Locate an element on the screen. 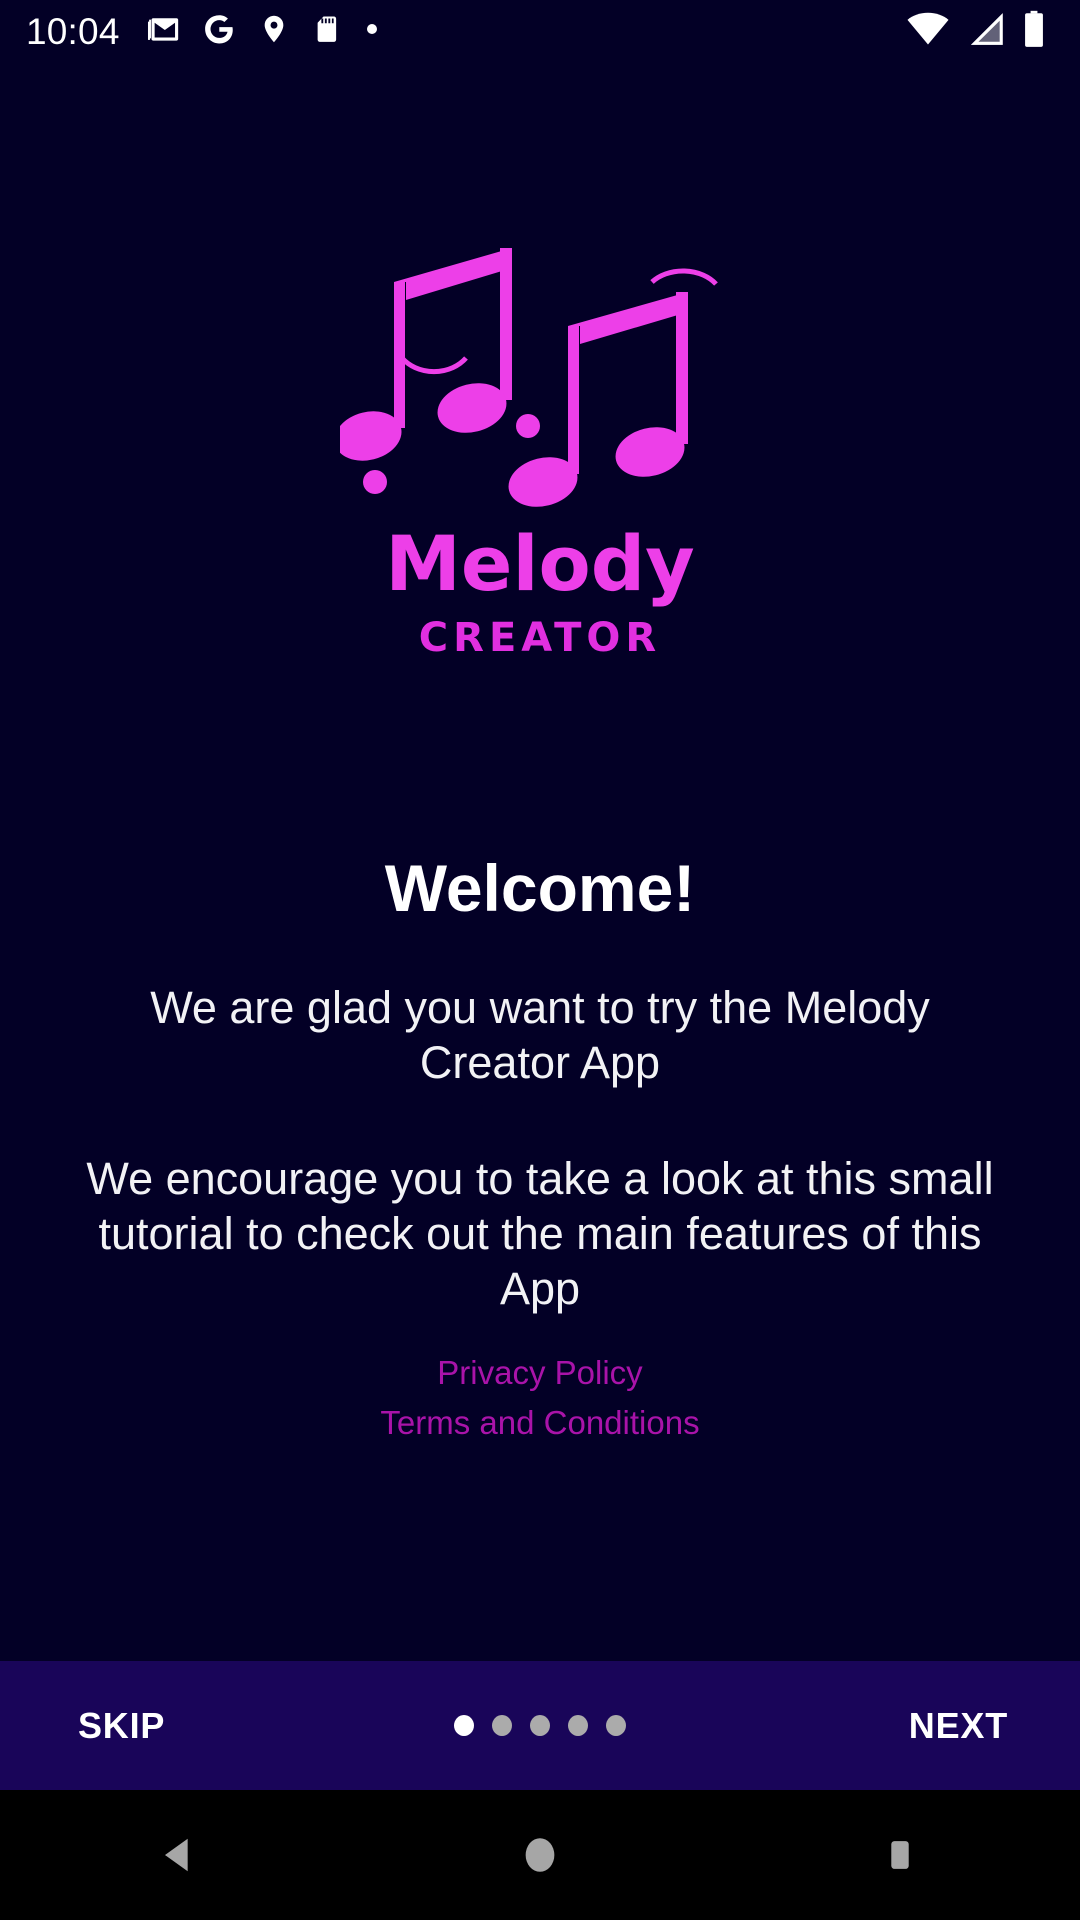  notification-dot-icon is located at coordinates (372, 31).